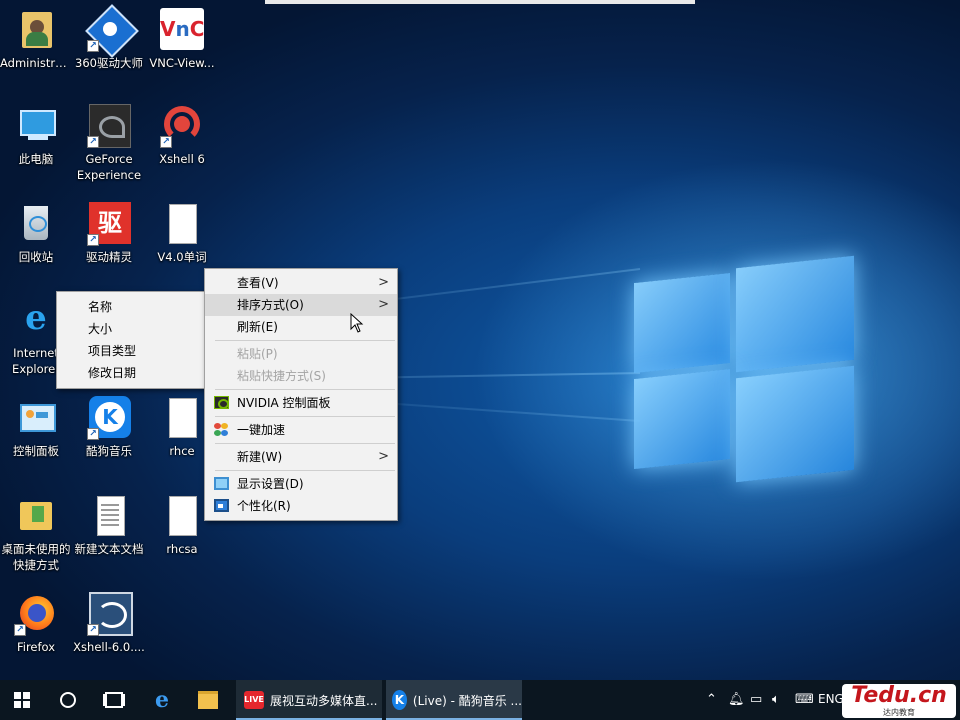 The width and height of the screenshot is (960, 720). I want to click on personalize-icon, so click(221, 505).